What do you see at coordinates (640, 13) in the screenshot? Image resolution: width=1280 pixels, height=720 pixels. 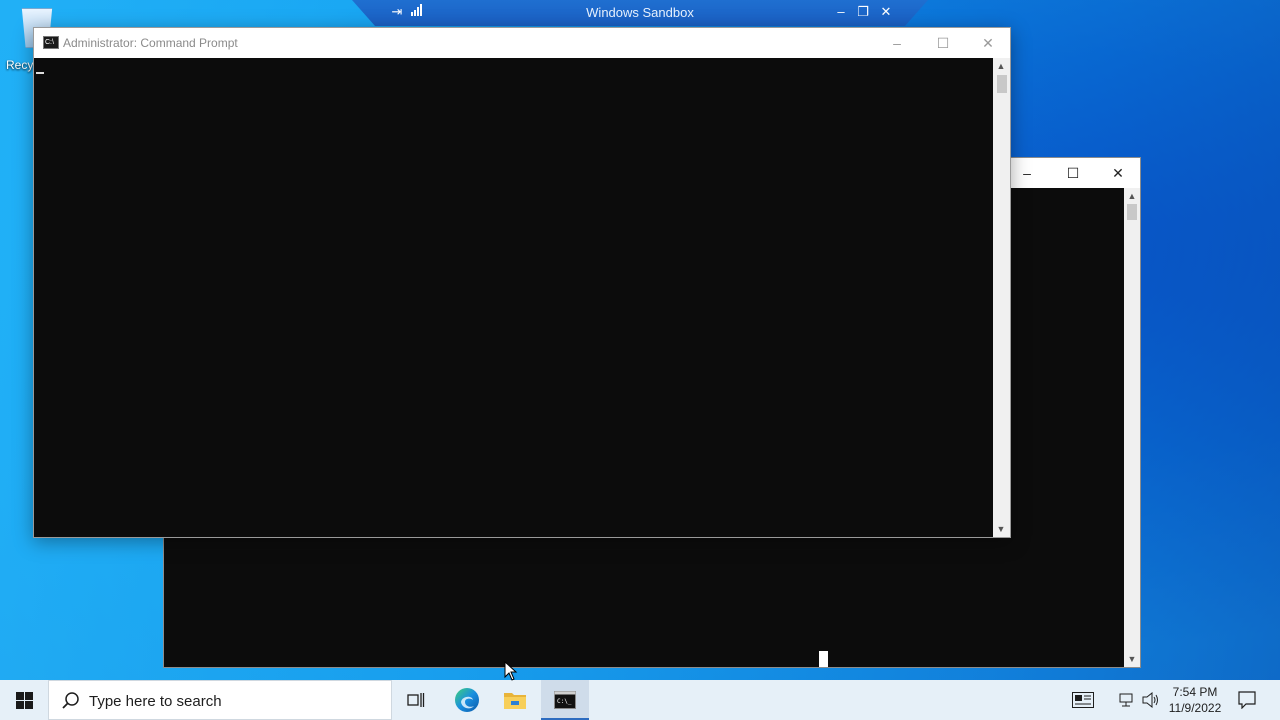 I see `sandbox-titlebar: ⇥ Windows Sandbox – ❐ ✕` at bounding box center [640, 13].